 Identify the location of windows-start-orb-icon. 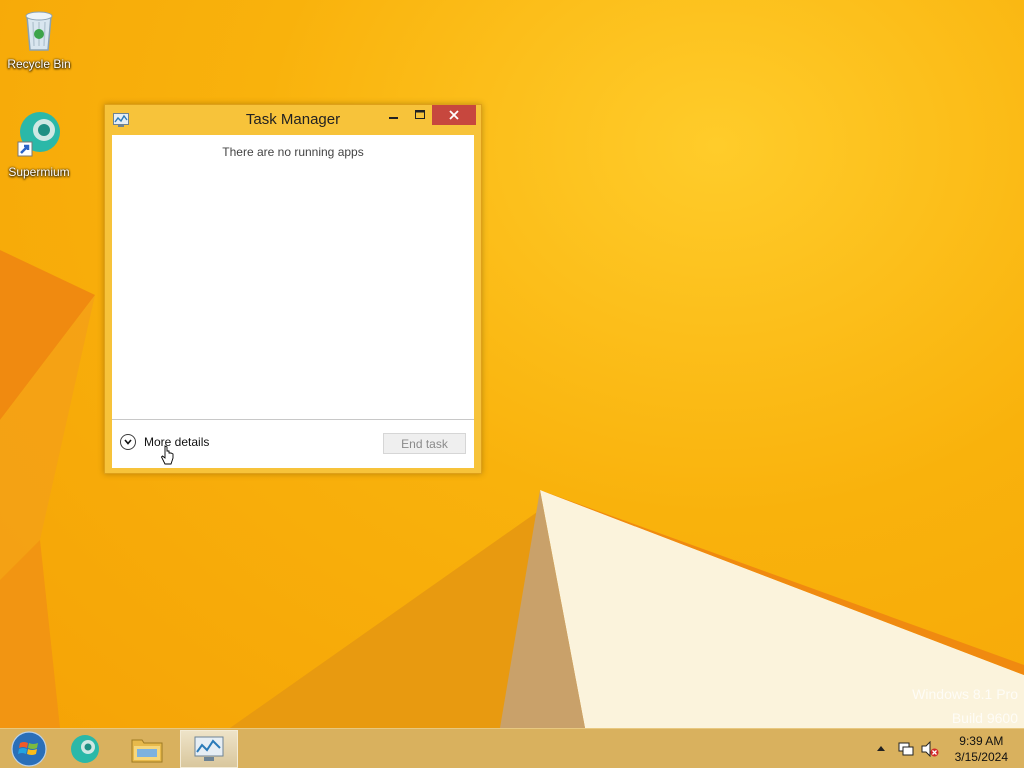
(29, 749).